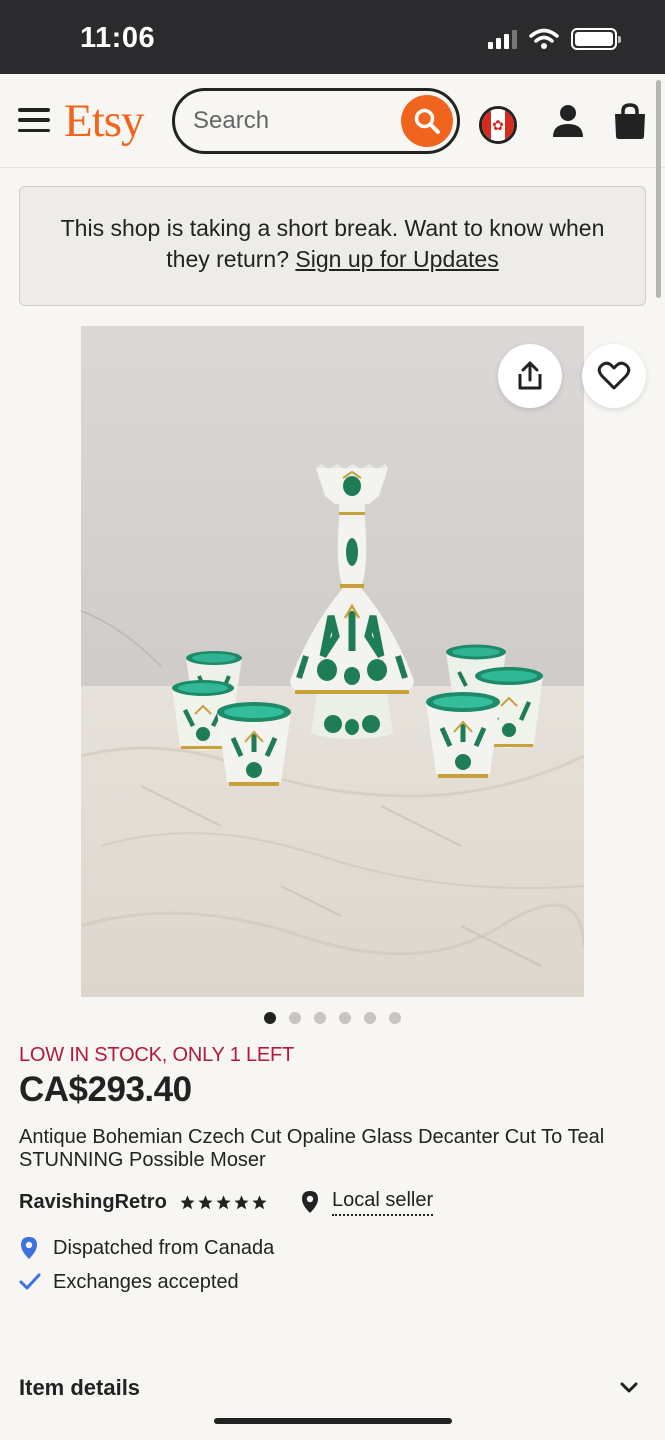  What do you see at coordinates (333, 1421) in the screenshot?
I see `home-indicator` at bounding box center [333, 1421].